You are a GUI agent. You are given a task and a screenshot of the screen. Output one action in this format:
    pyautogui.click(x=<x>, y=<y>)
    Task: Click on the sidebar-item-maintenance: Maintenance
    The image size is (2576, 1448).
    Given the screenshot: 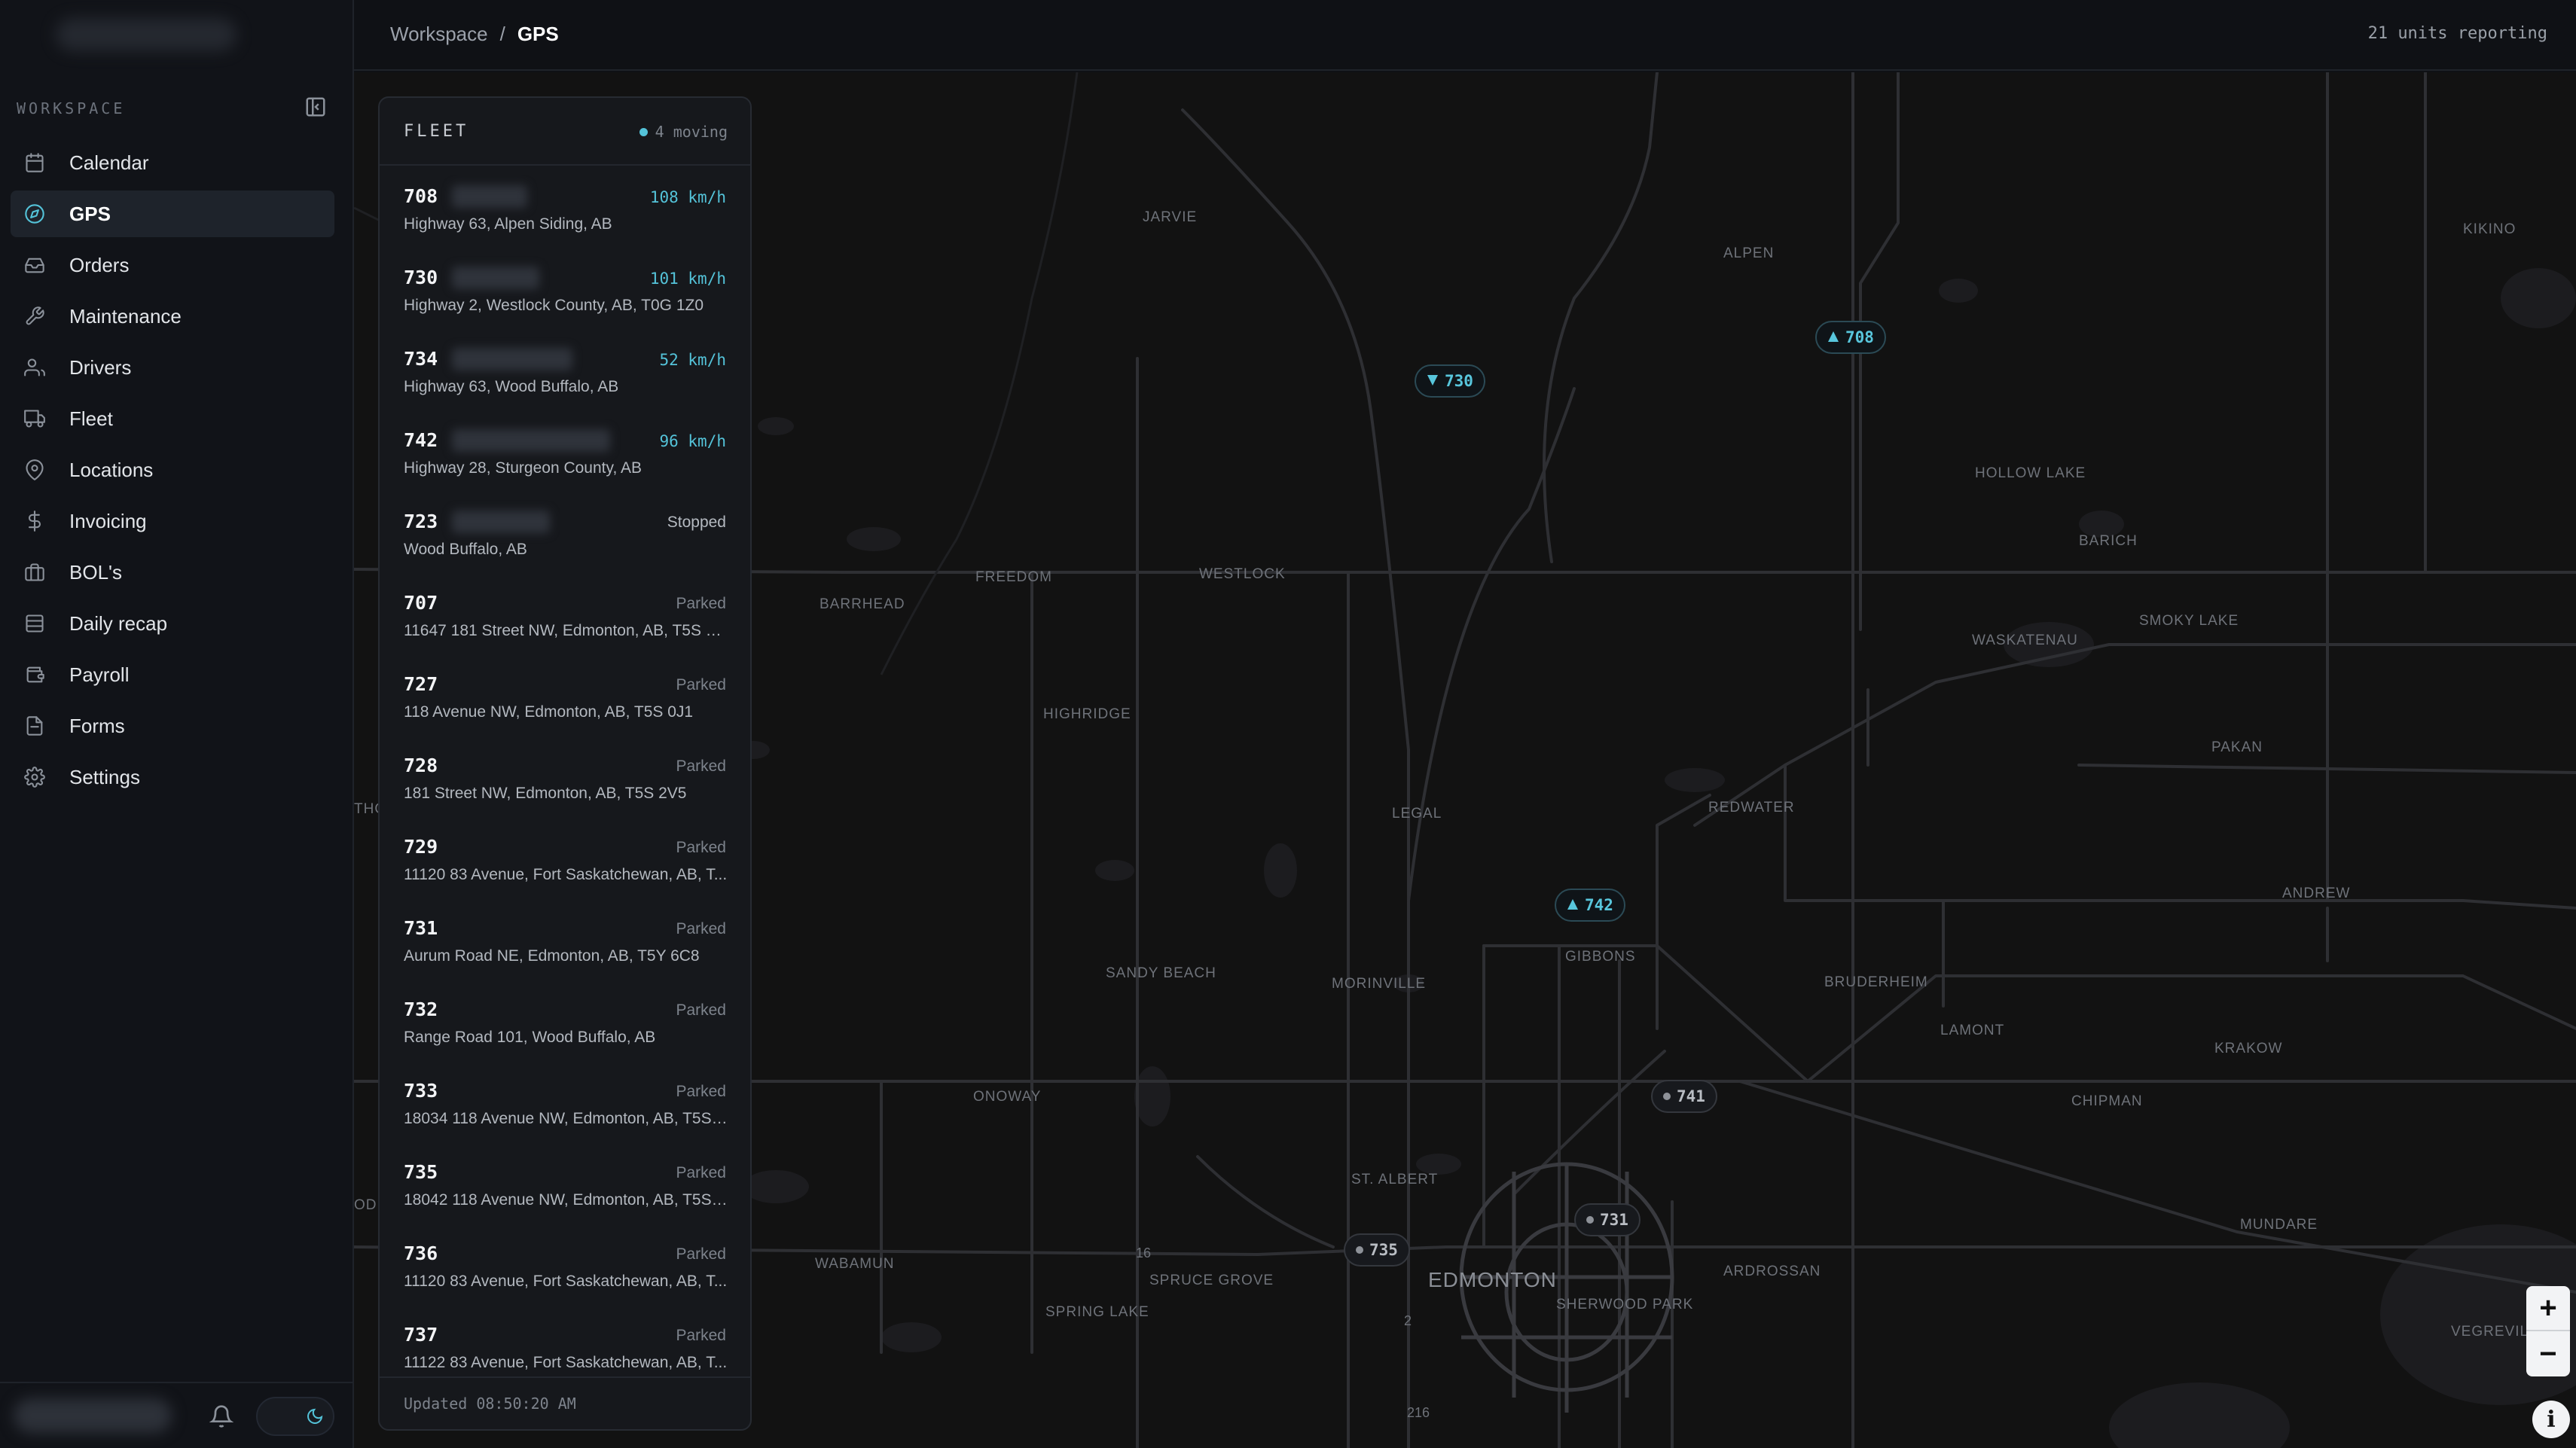 What is the action you would take?
    pyautogui.click(x=173, y=316)
    